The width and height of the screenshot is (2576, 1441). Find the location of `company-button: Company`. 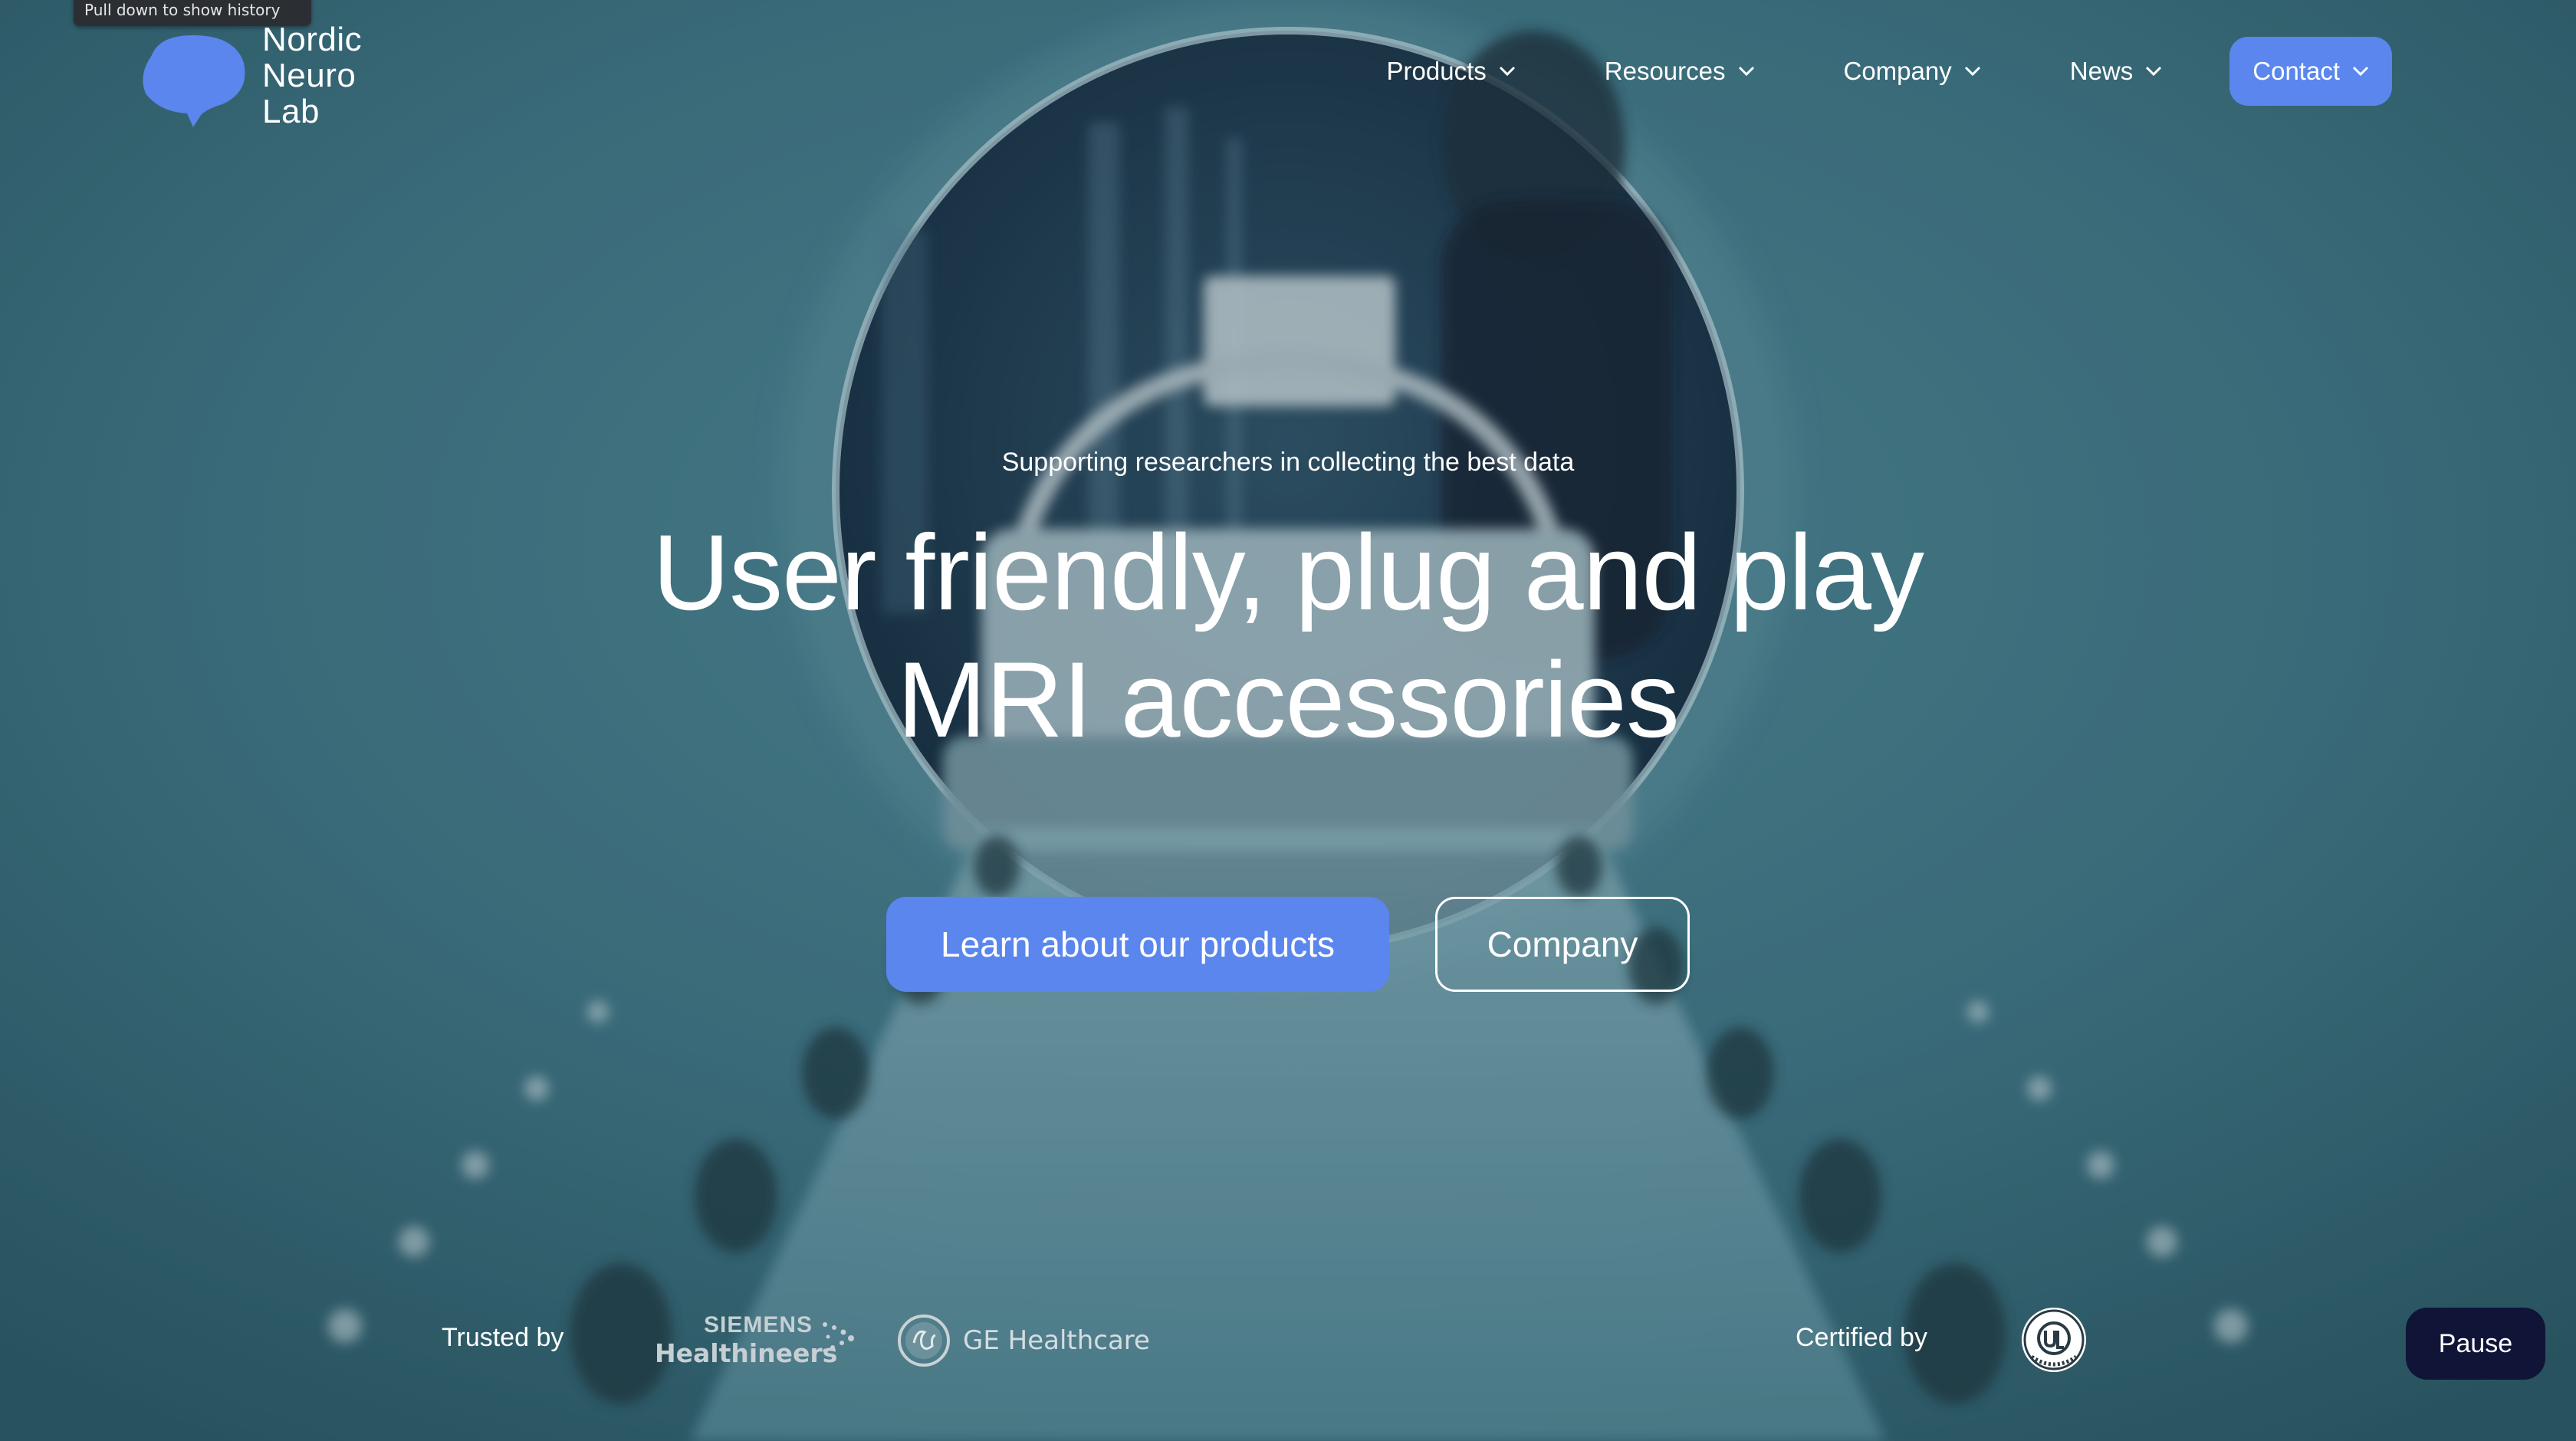

company-button: Company is located at coordinates (1562, 945).